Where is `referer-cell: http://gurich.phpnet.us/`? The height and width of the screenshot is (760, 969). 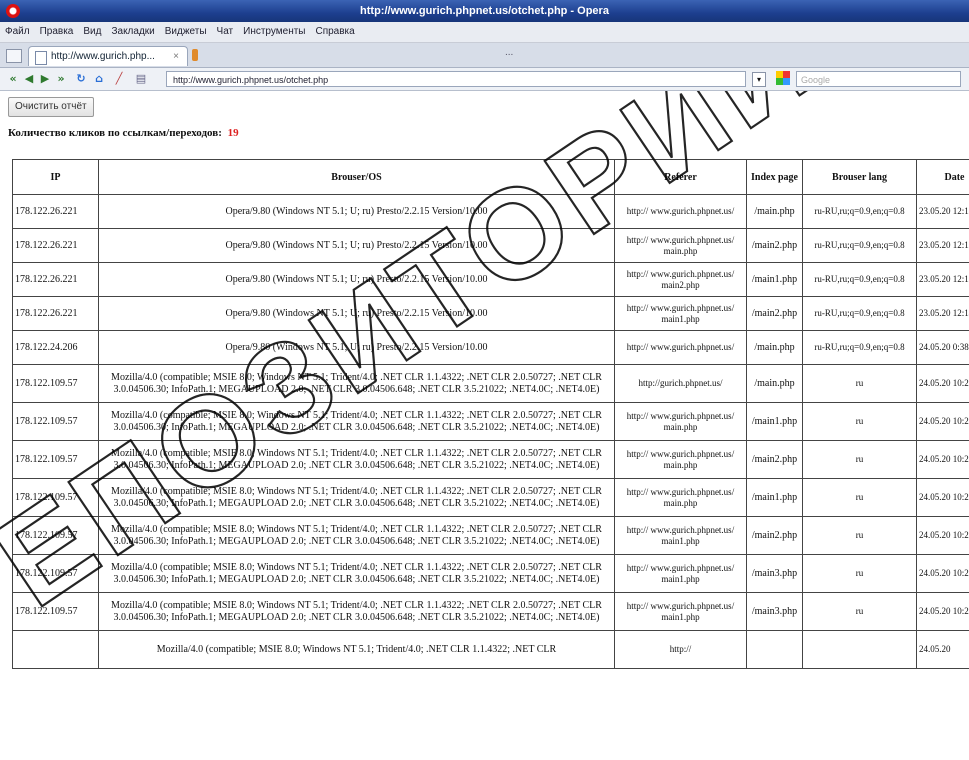
referer-cell: http://gurich.phpnet.us/ is located at coordinates (680, 383).